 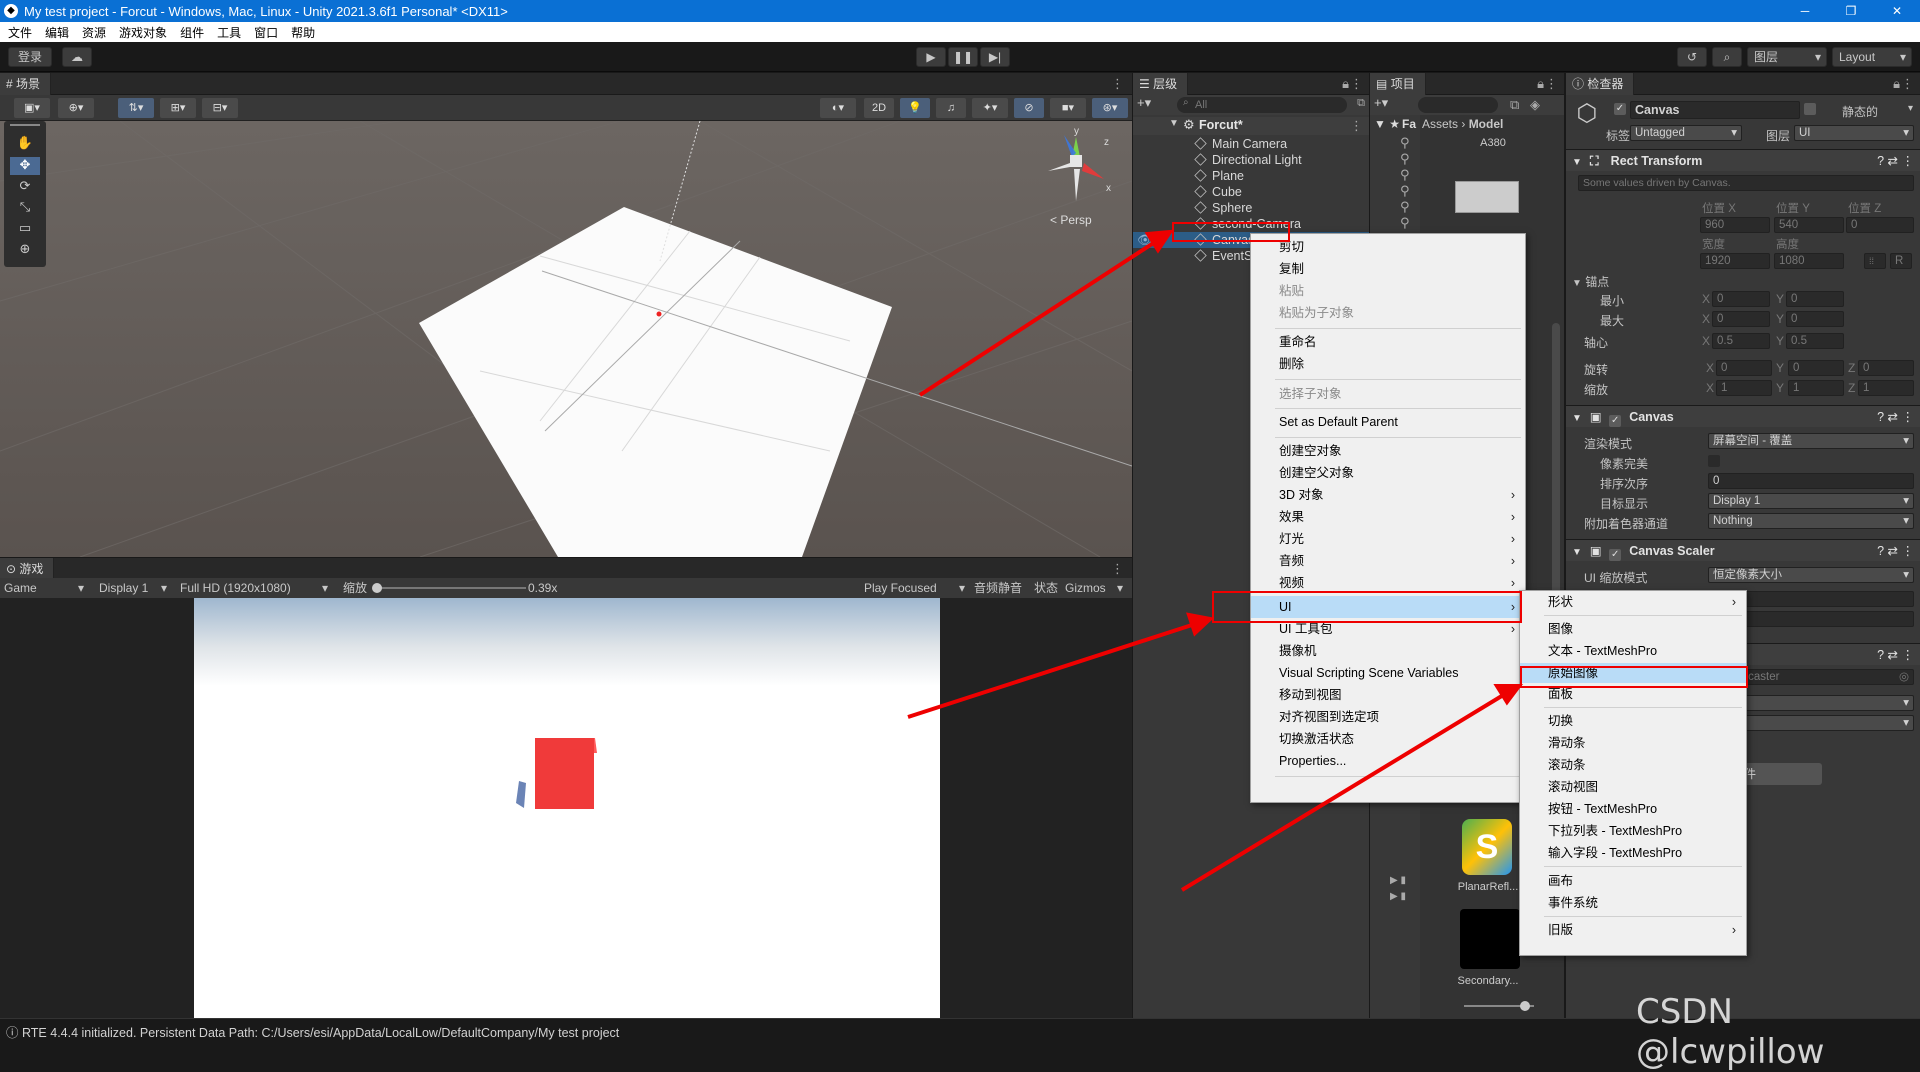 I want to click on pause-icon: ❚❚, so click(x=963, y=57).